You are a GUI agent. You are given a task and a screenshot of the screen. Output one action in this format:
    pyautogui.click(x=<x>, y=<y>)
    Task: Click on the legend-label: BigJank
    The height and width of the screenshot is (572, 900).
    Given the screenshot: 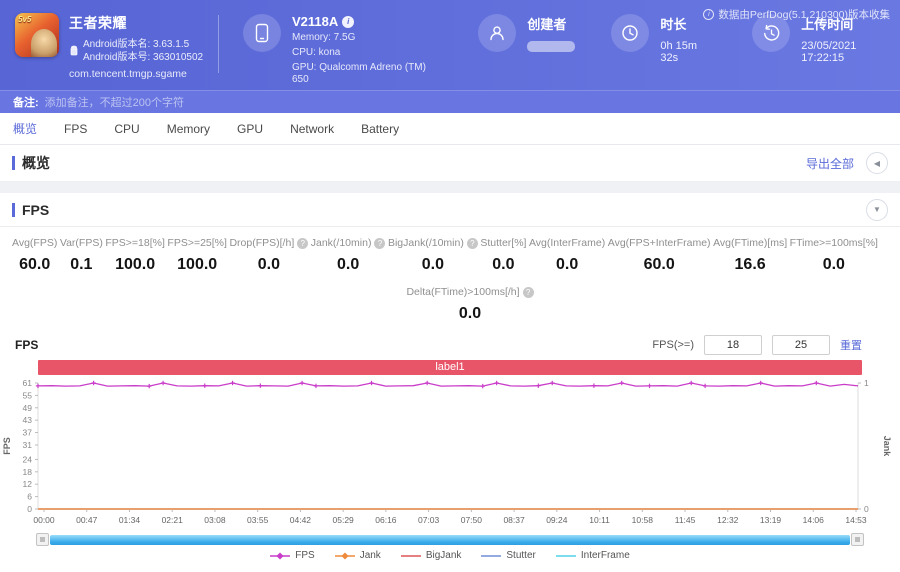 What is the action you would take?
    pyautogui.click(x=443, y=555)
    